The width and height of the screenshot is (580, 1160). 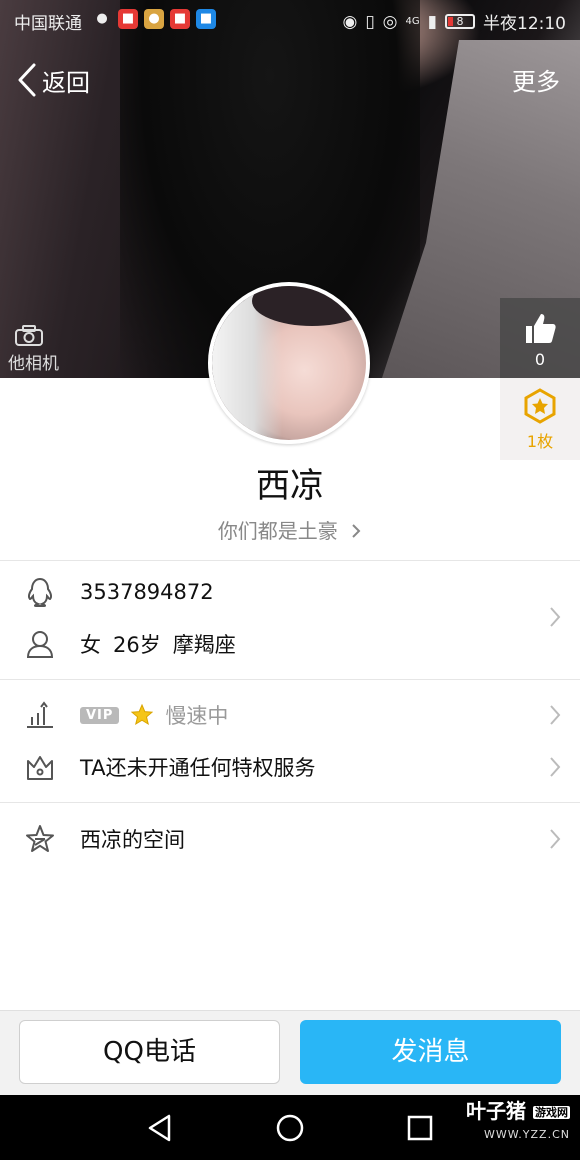 What do you see at coordinates (430, 1052) in the screenshot?
I see `send-message-button: 发消息` at bounding box center [430, 1052].